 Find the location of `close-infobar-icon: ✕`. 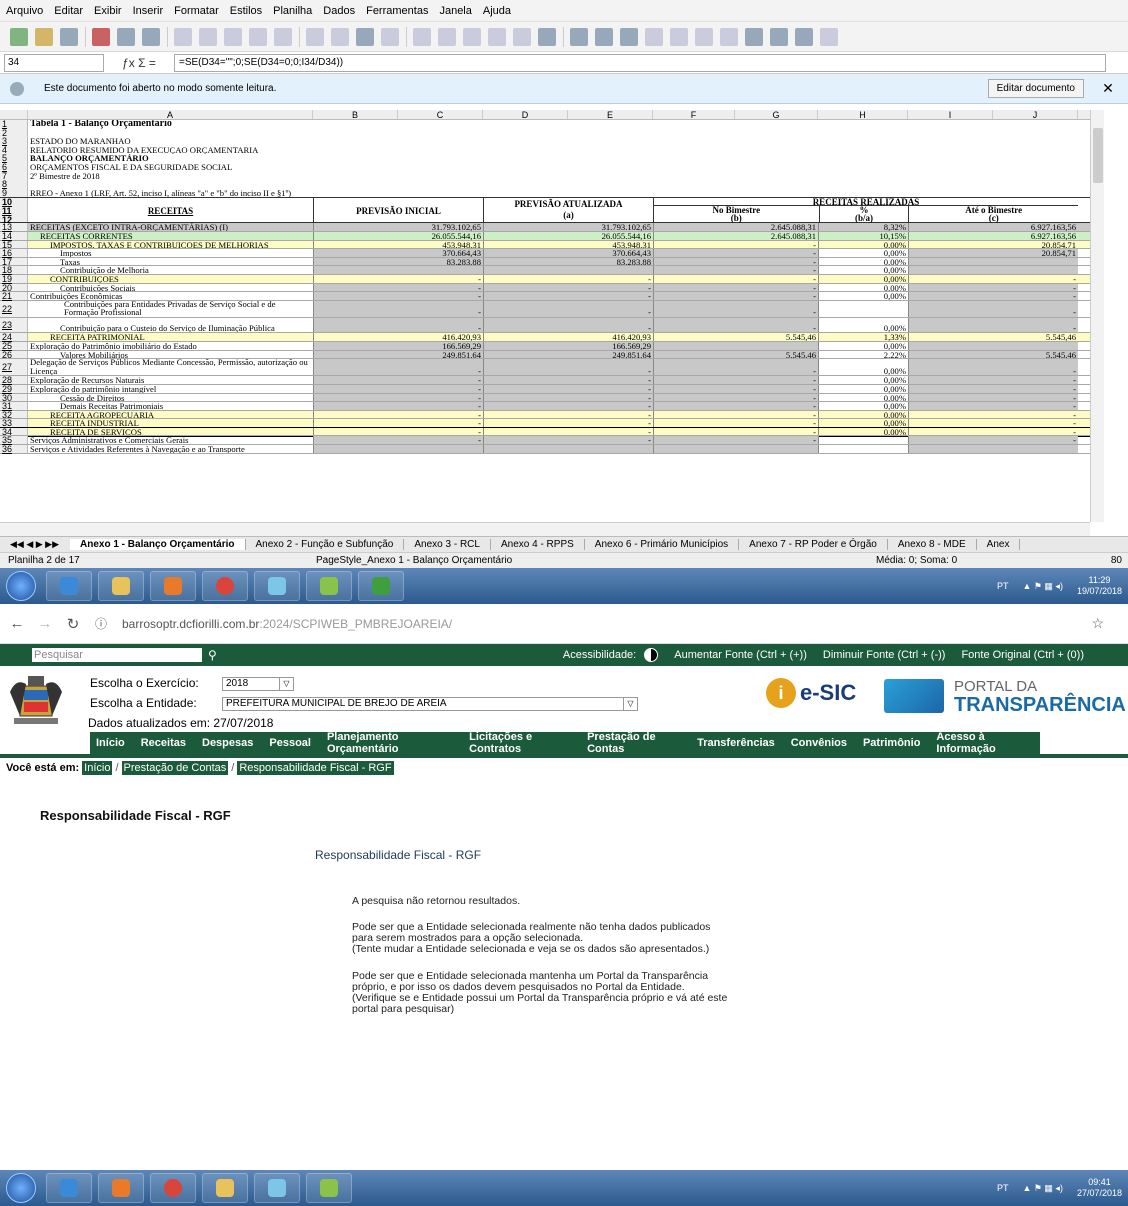

close-infobar-icon: ✕ is located at coordinates (1108, 88).